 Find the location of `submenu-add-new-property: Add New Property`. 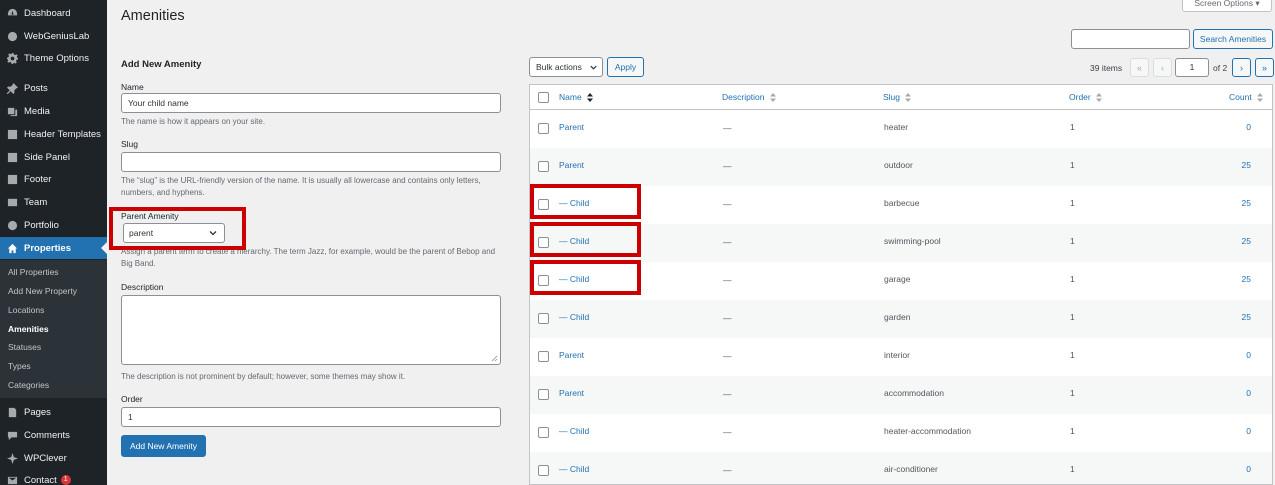

submenu-add-new-property: Add New Property is located at coordinates (42, 291).